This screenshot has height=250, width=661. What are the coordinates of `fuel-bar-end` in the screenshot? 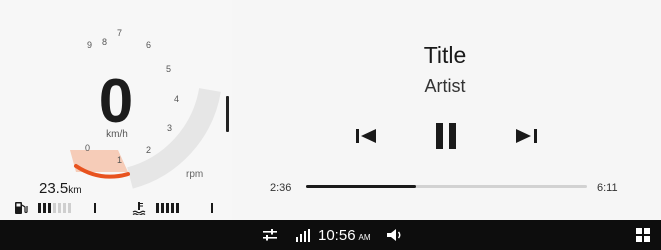 It's located at (95, 208).